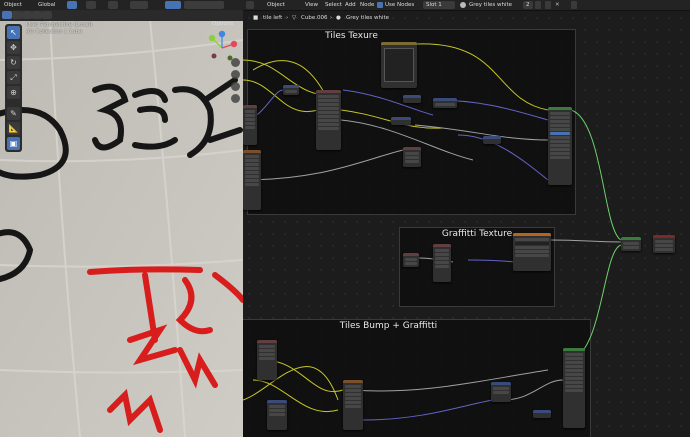 The width and height of the screenshot is (690, 437). I want to click on mix-shader-node, so click(631, 244).